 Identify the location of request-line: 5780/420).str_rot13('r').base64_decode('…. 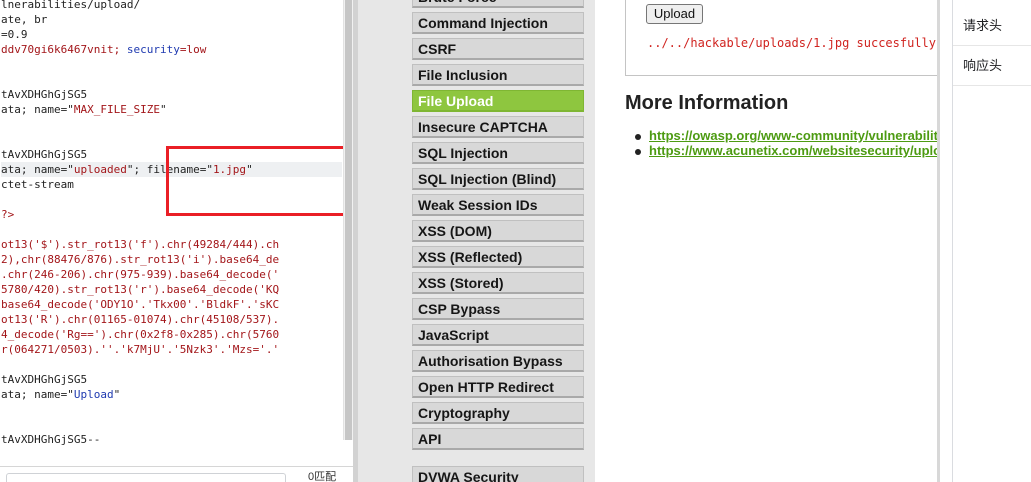
(140, 289).